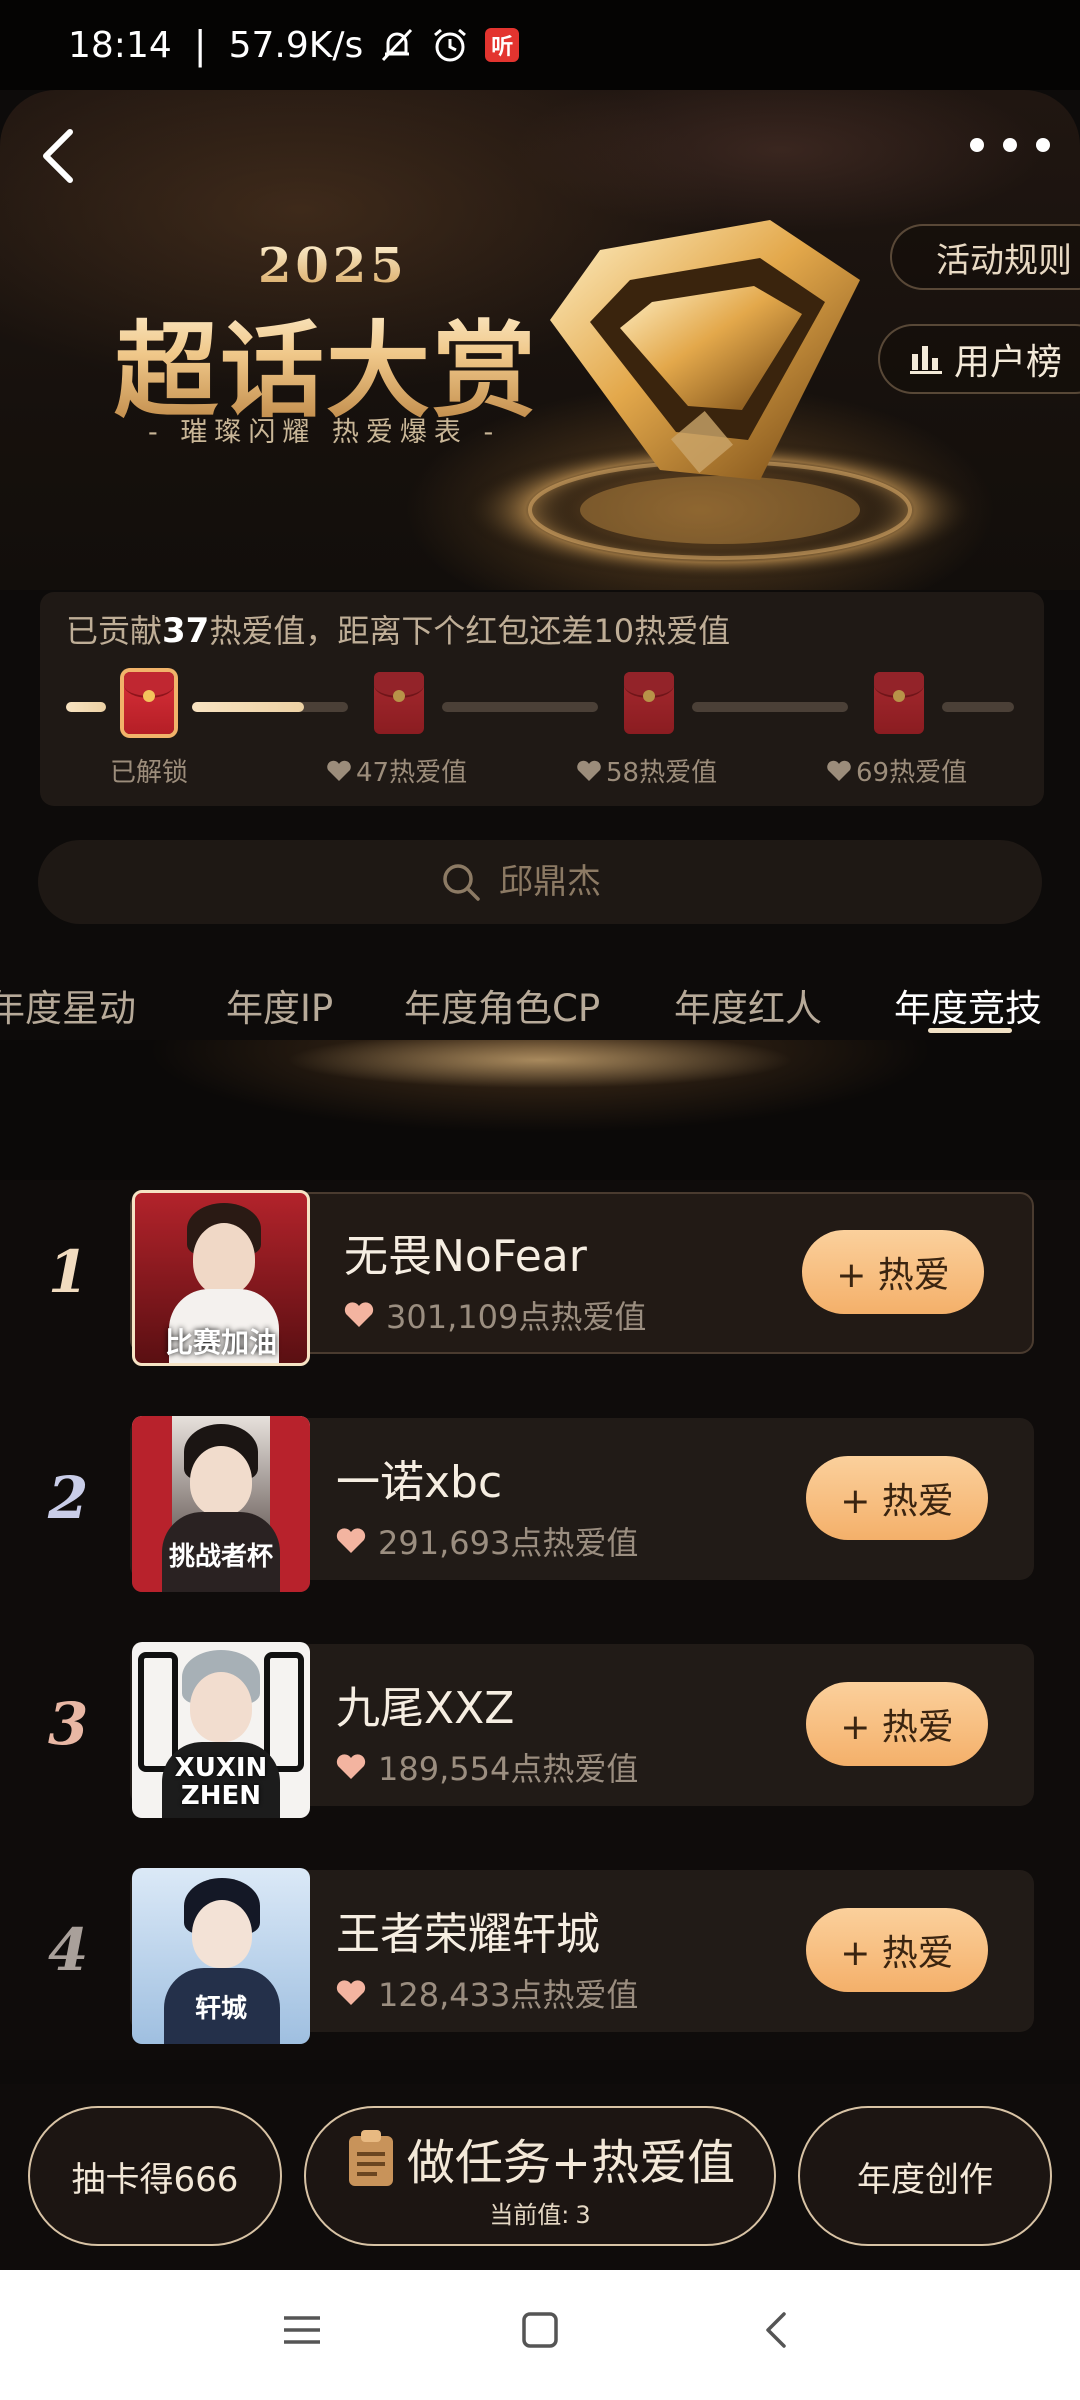 The image size is (1080, 2400). I want to click on rank-number: 1, so click(68, 1272).